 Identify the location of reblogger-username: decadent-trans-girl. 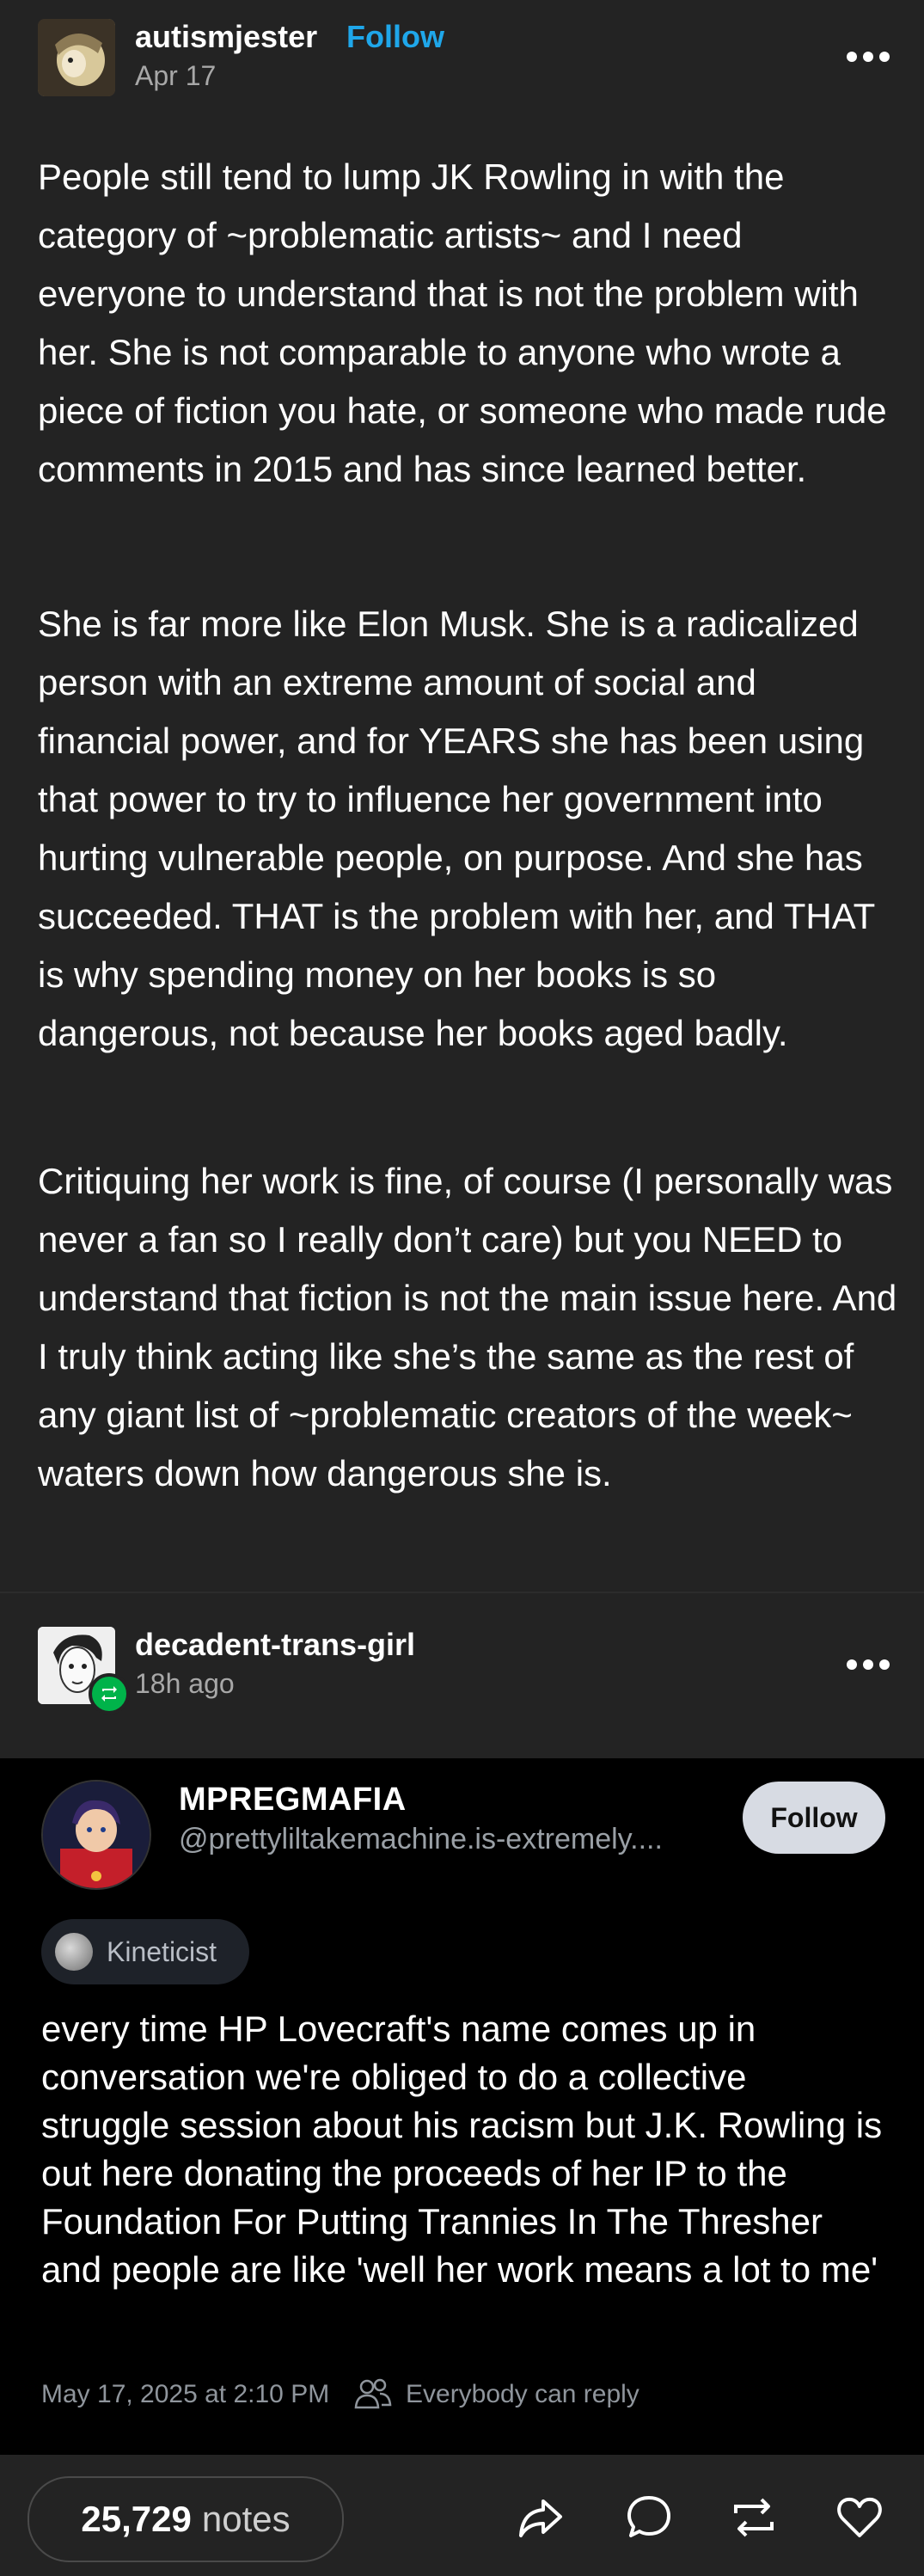
(275, 1645).